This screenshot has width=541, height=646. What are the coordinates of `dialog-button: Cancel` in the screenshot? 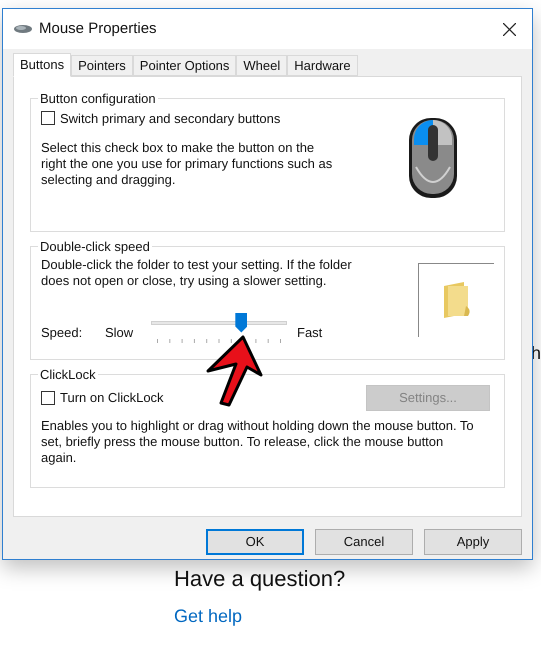 It's located at (364, 542).